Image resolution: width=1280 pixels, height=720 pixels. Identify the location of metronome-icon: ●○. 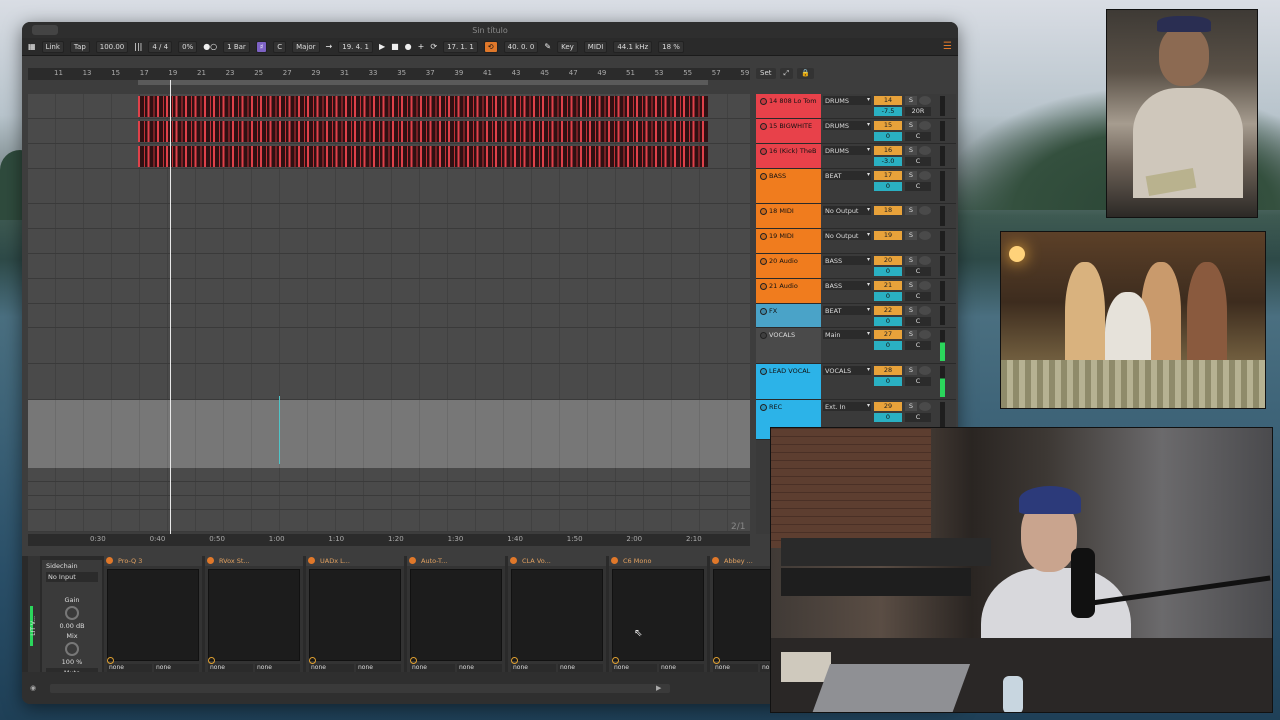
(210, 46).